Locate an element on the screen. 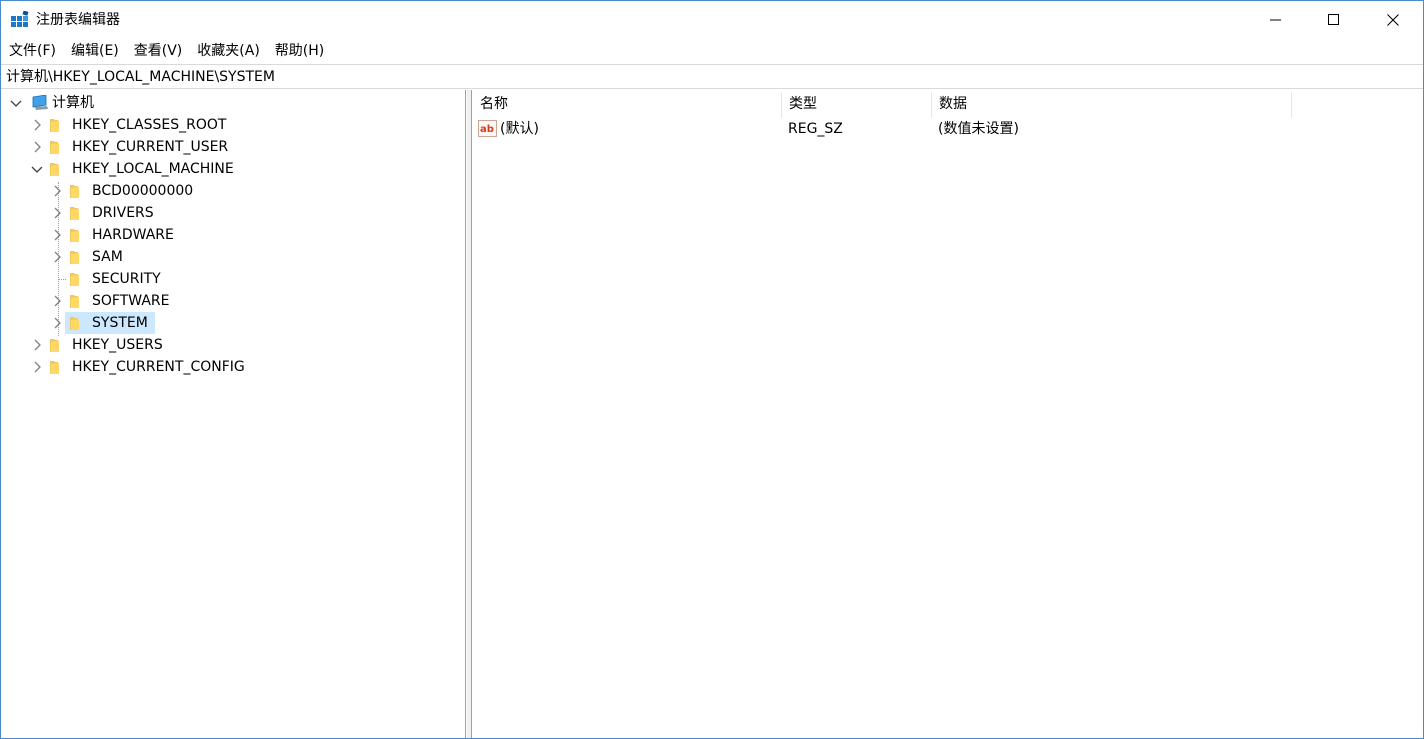 The height and width of the screenshot is (739, 1424). tree-item-bcd00000000: BCD00000000 is located at coordinates (231, 191).